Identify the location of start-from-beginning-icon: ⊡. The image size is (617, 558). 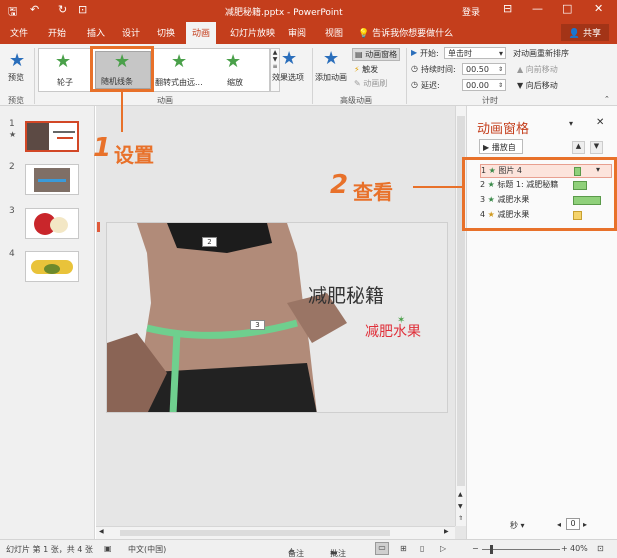
(82, 9).